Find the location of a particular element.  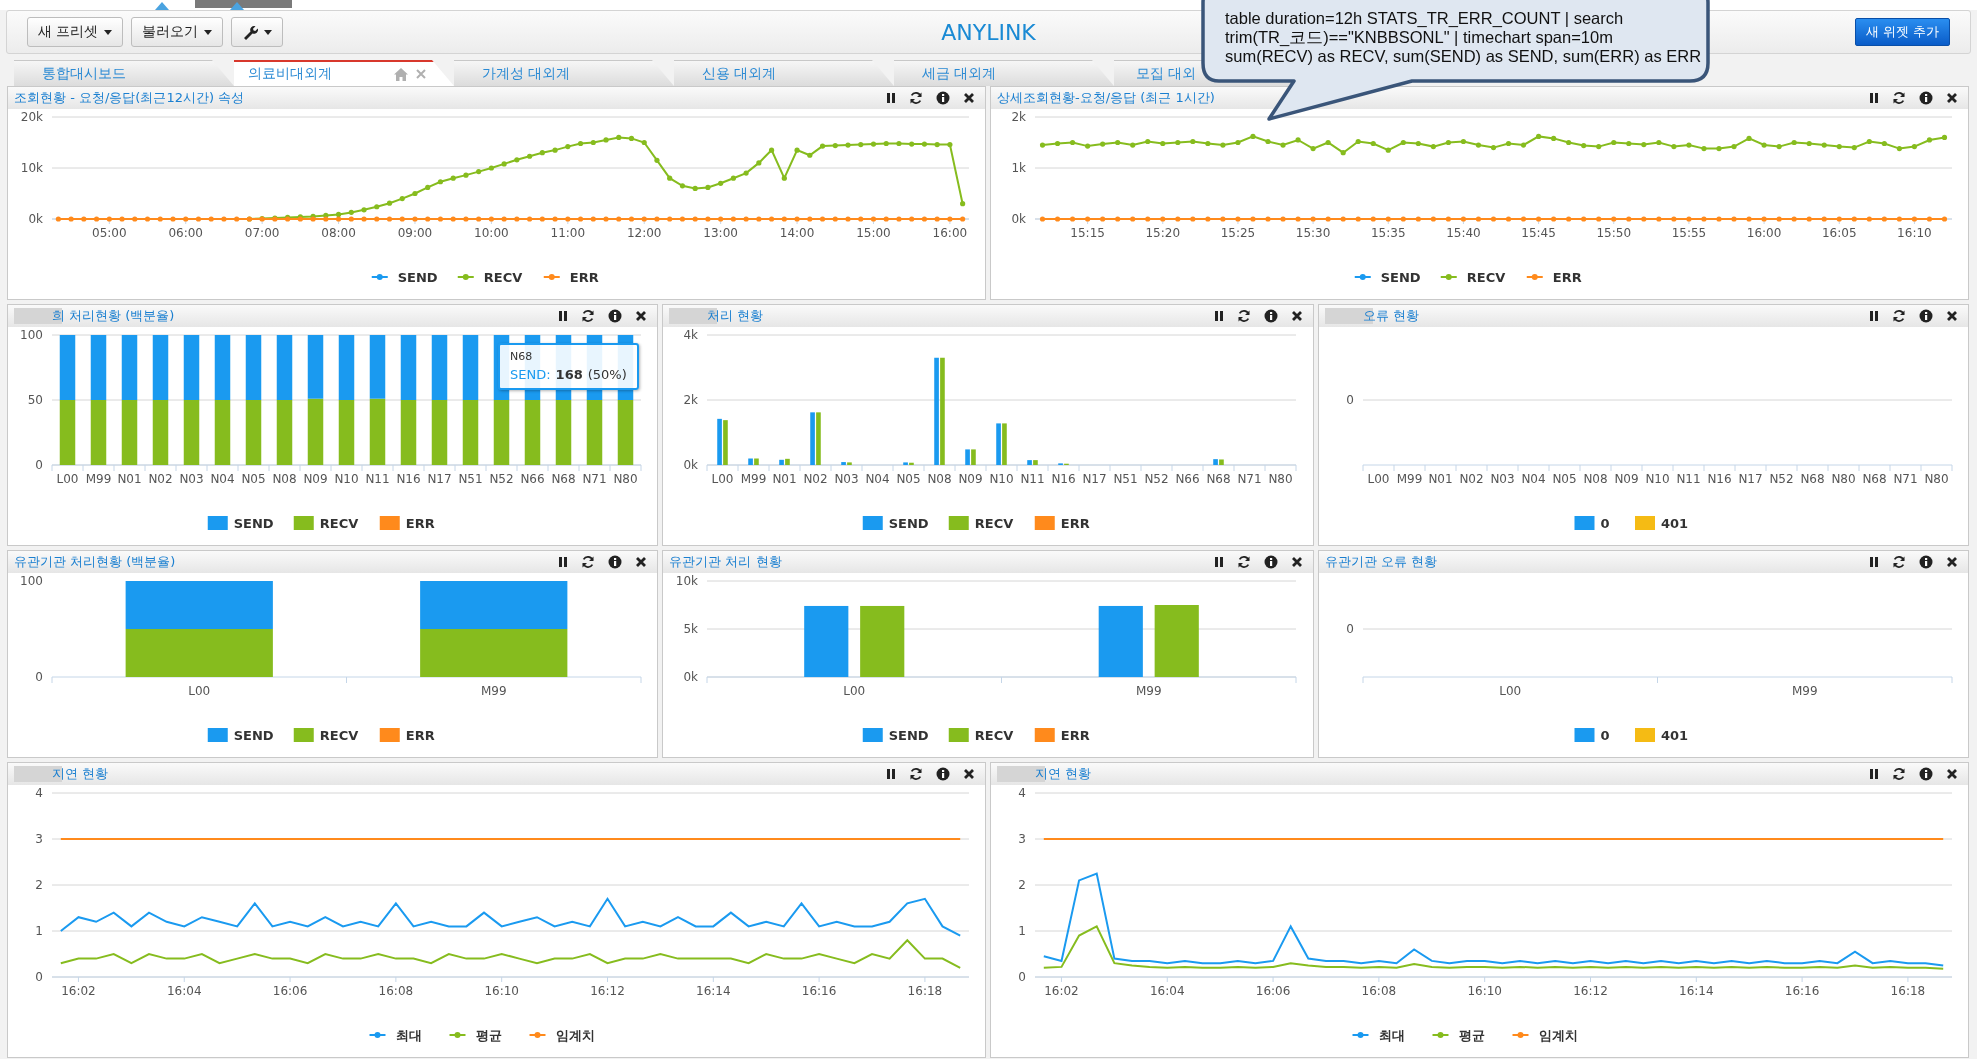

tab-label: 모집 대외 is located at coordinates (1166, 73).